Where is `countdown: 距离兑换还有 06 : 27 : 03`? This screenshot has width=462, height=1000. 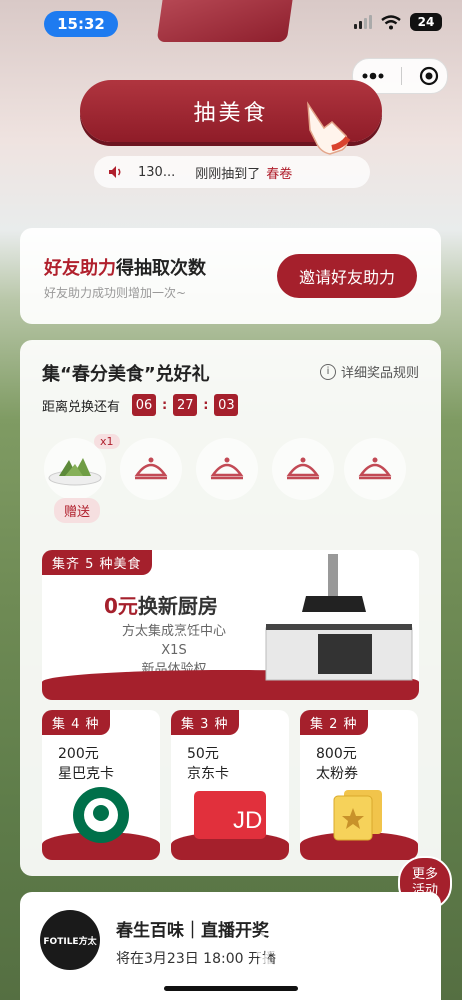
countdown: 距离兑换还有 06 : 27 : 03 is located at coordinates (140, 405).